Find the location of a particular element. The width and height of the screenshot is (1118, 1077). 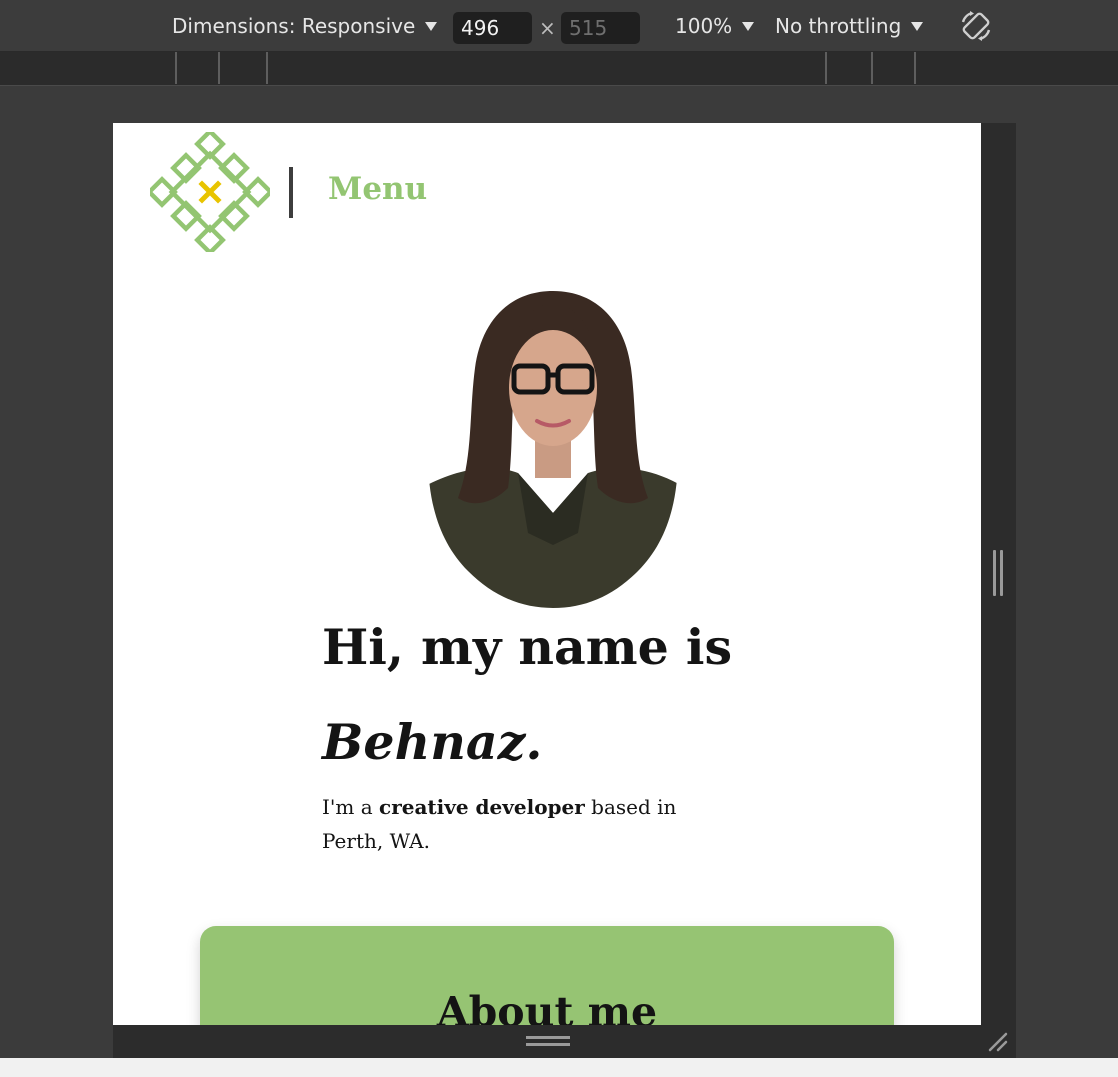

rotate-button is located at coordinates (976, 26).